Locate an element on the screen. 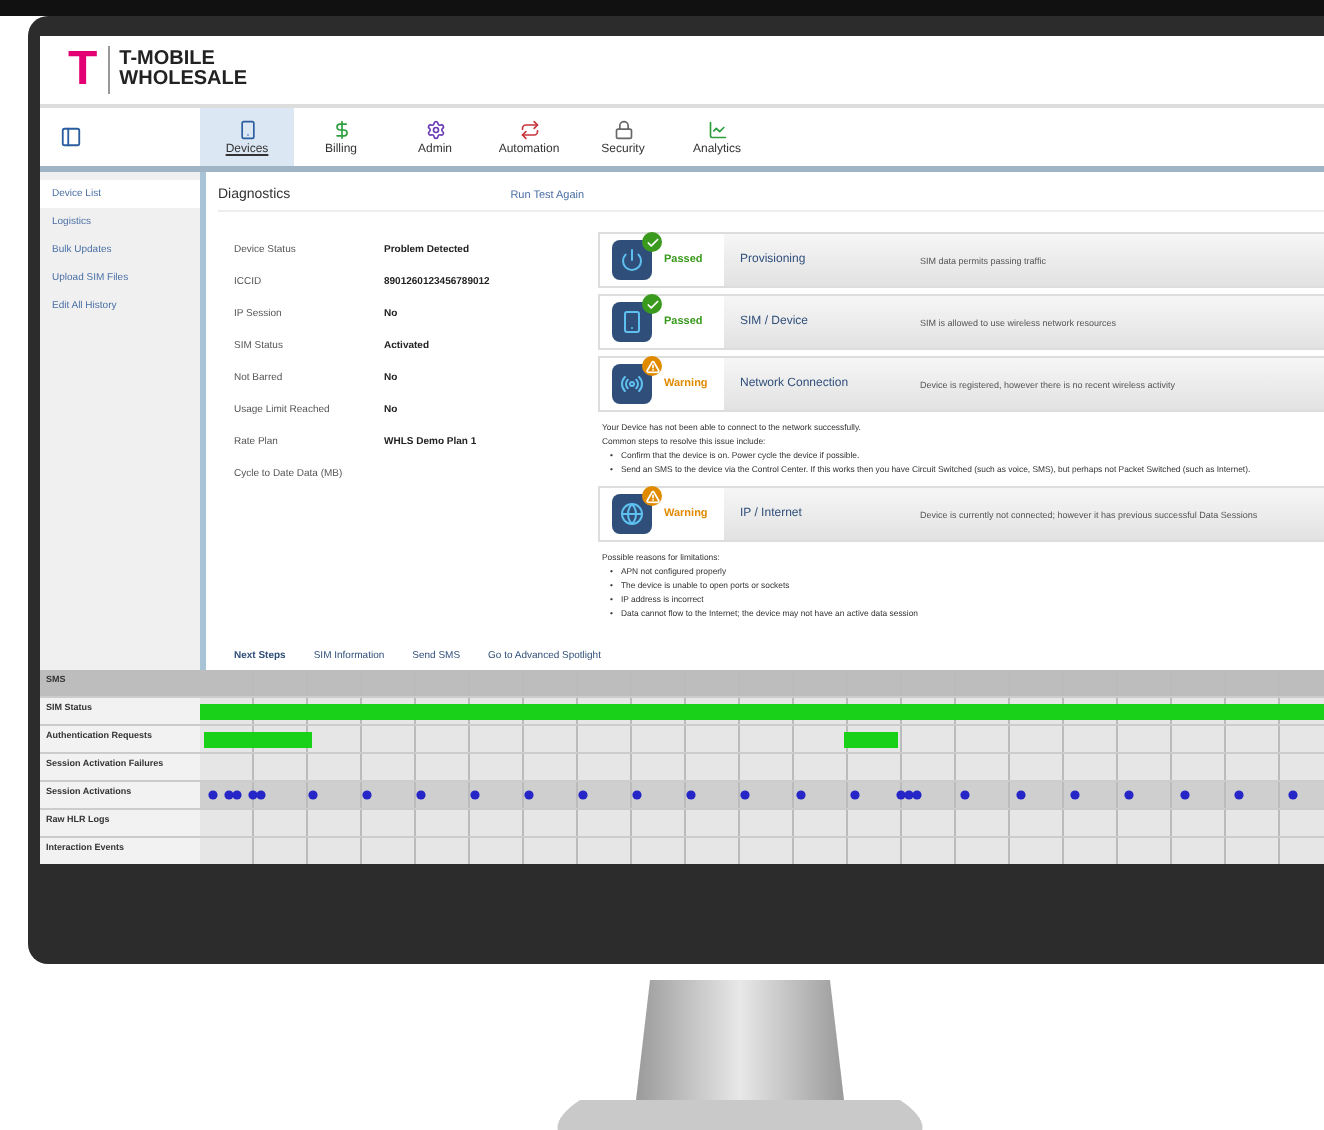 Image resolution: width=1324 pixels, height=1130 pixels. repeat-icon is located at coordinates (529, 129).